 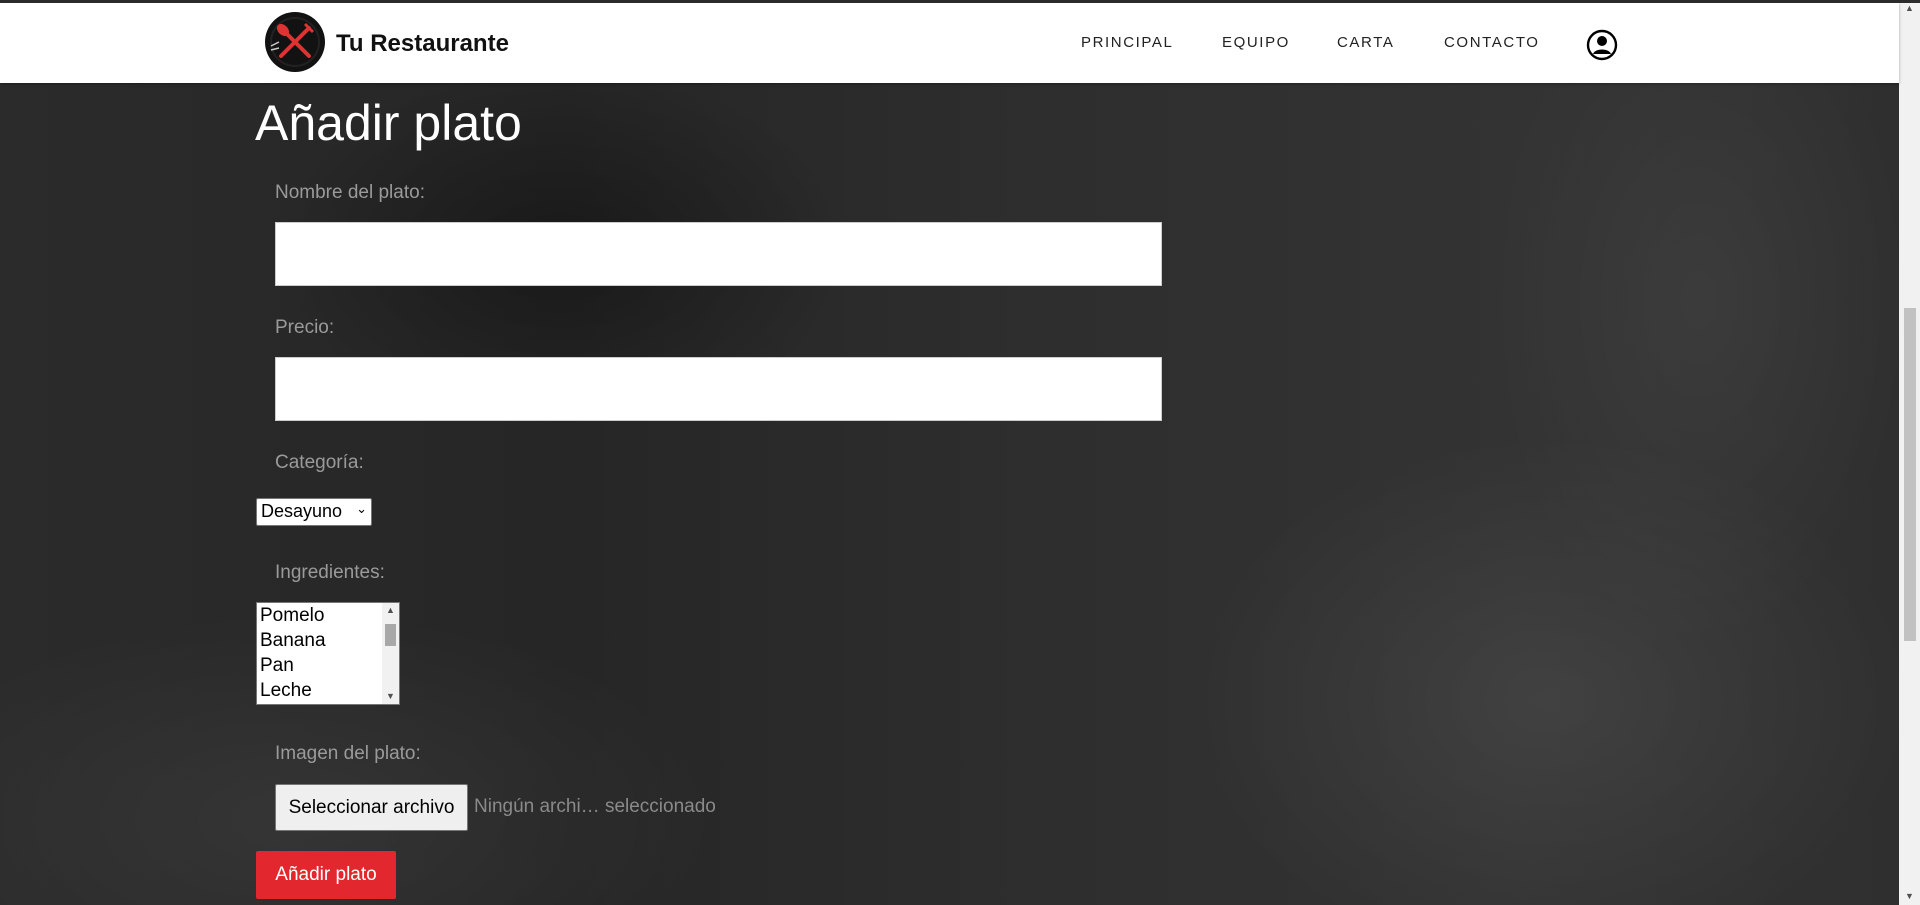 I want to click on page-scrollbar: ▲ ▼, so click(x=1909, y=452).